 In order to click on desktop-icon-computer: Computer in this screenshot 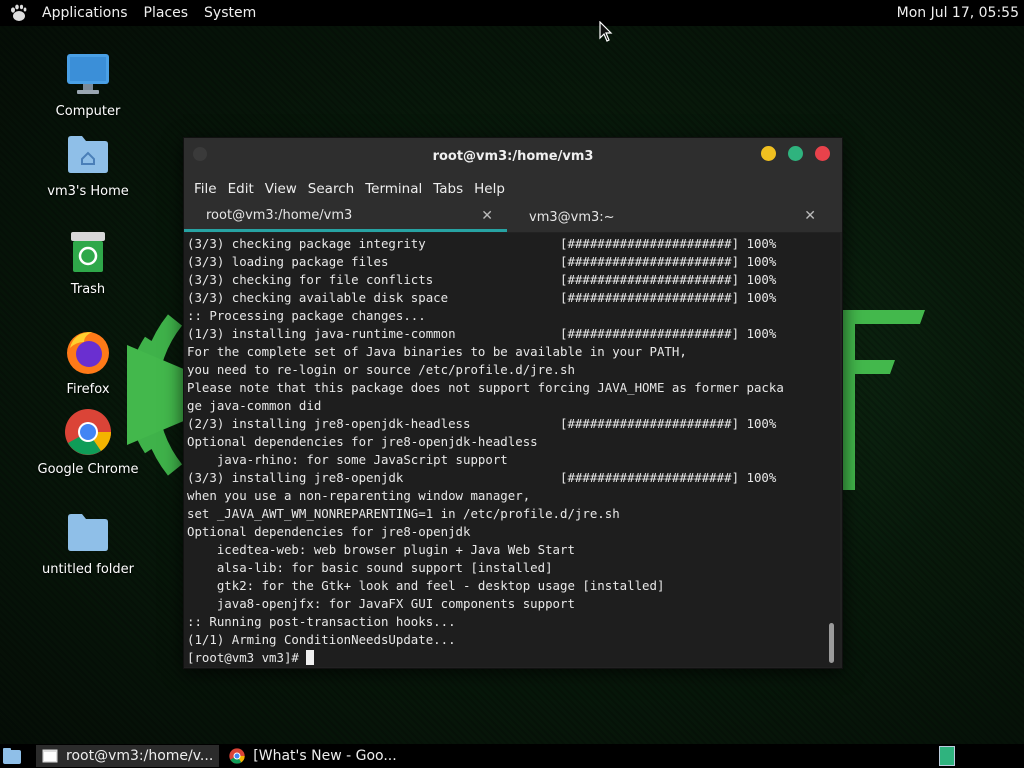, I will do `click(88, 84)`.